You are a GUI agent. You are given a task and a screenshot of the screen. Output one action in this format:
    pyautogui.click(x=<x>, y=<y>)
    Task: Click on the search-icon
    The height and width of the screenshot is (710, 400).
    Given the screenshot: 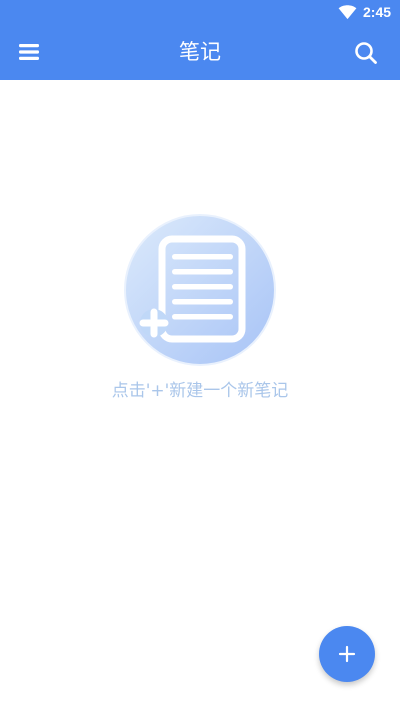 What is the action you would take?
    pyautogui.click(x=366, y=53)
    